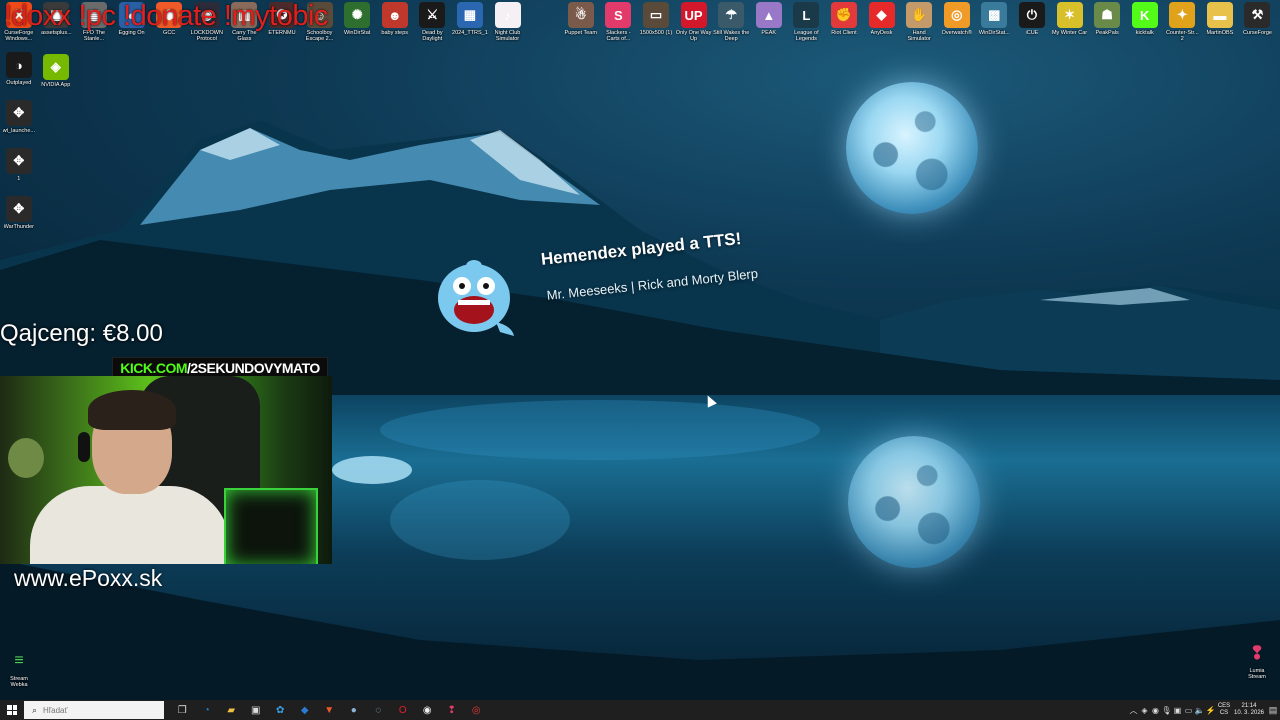 The image size is (1280, 720). What do you see at coordinates (1258, 22) in the screenshot?
I see `desktop-icon: ⚒ CurseForge` at bounding box center [1258, 22].